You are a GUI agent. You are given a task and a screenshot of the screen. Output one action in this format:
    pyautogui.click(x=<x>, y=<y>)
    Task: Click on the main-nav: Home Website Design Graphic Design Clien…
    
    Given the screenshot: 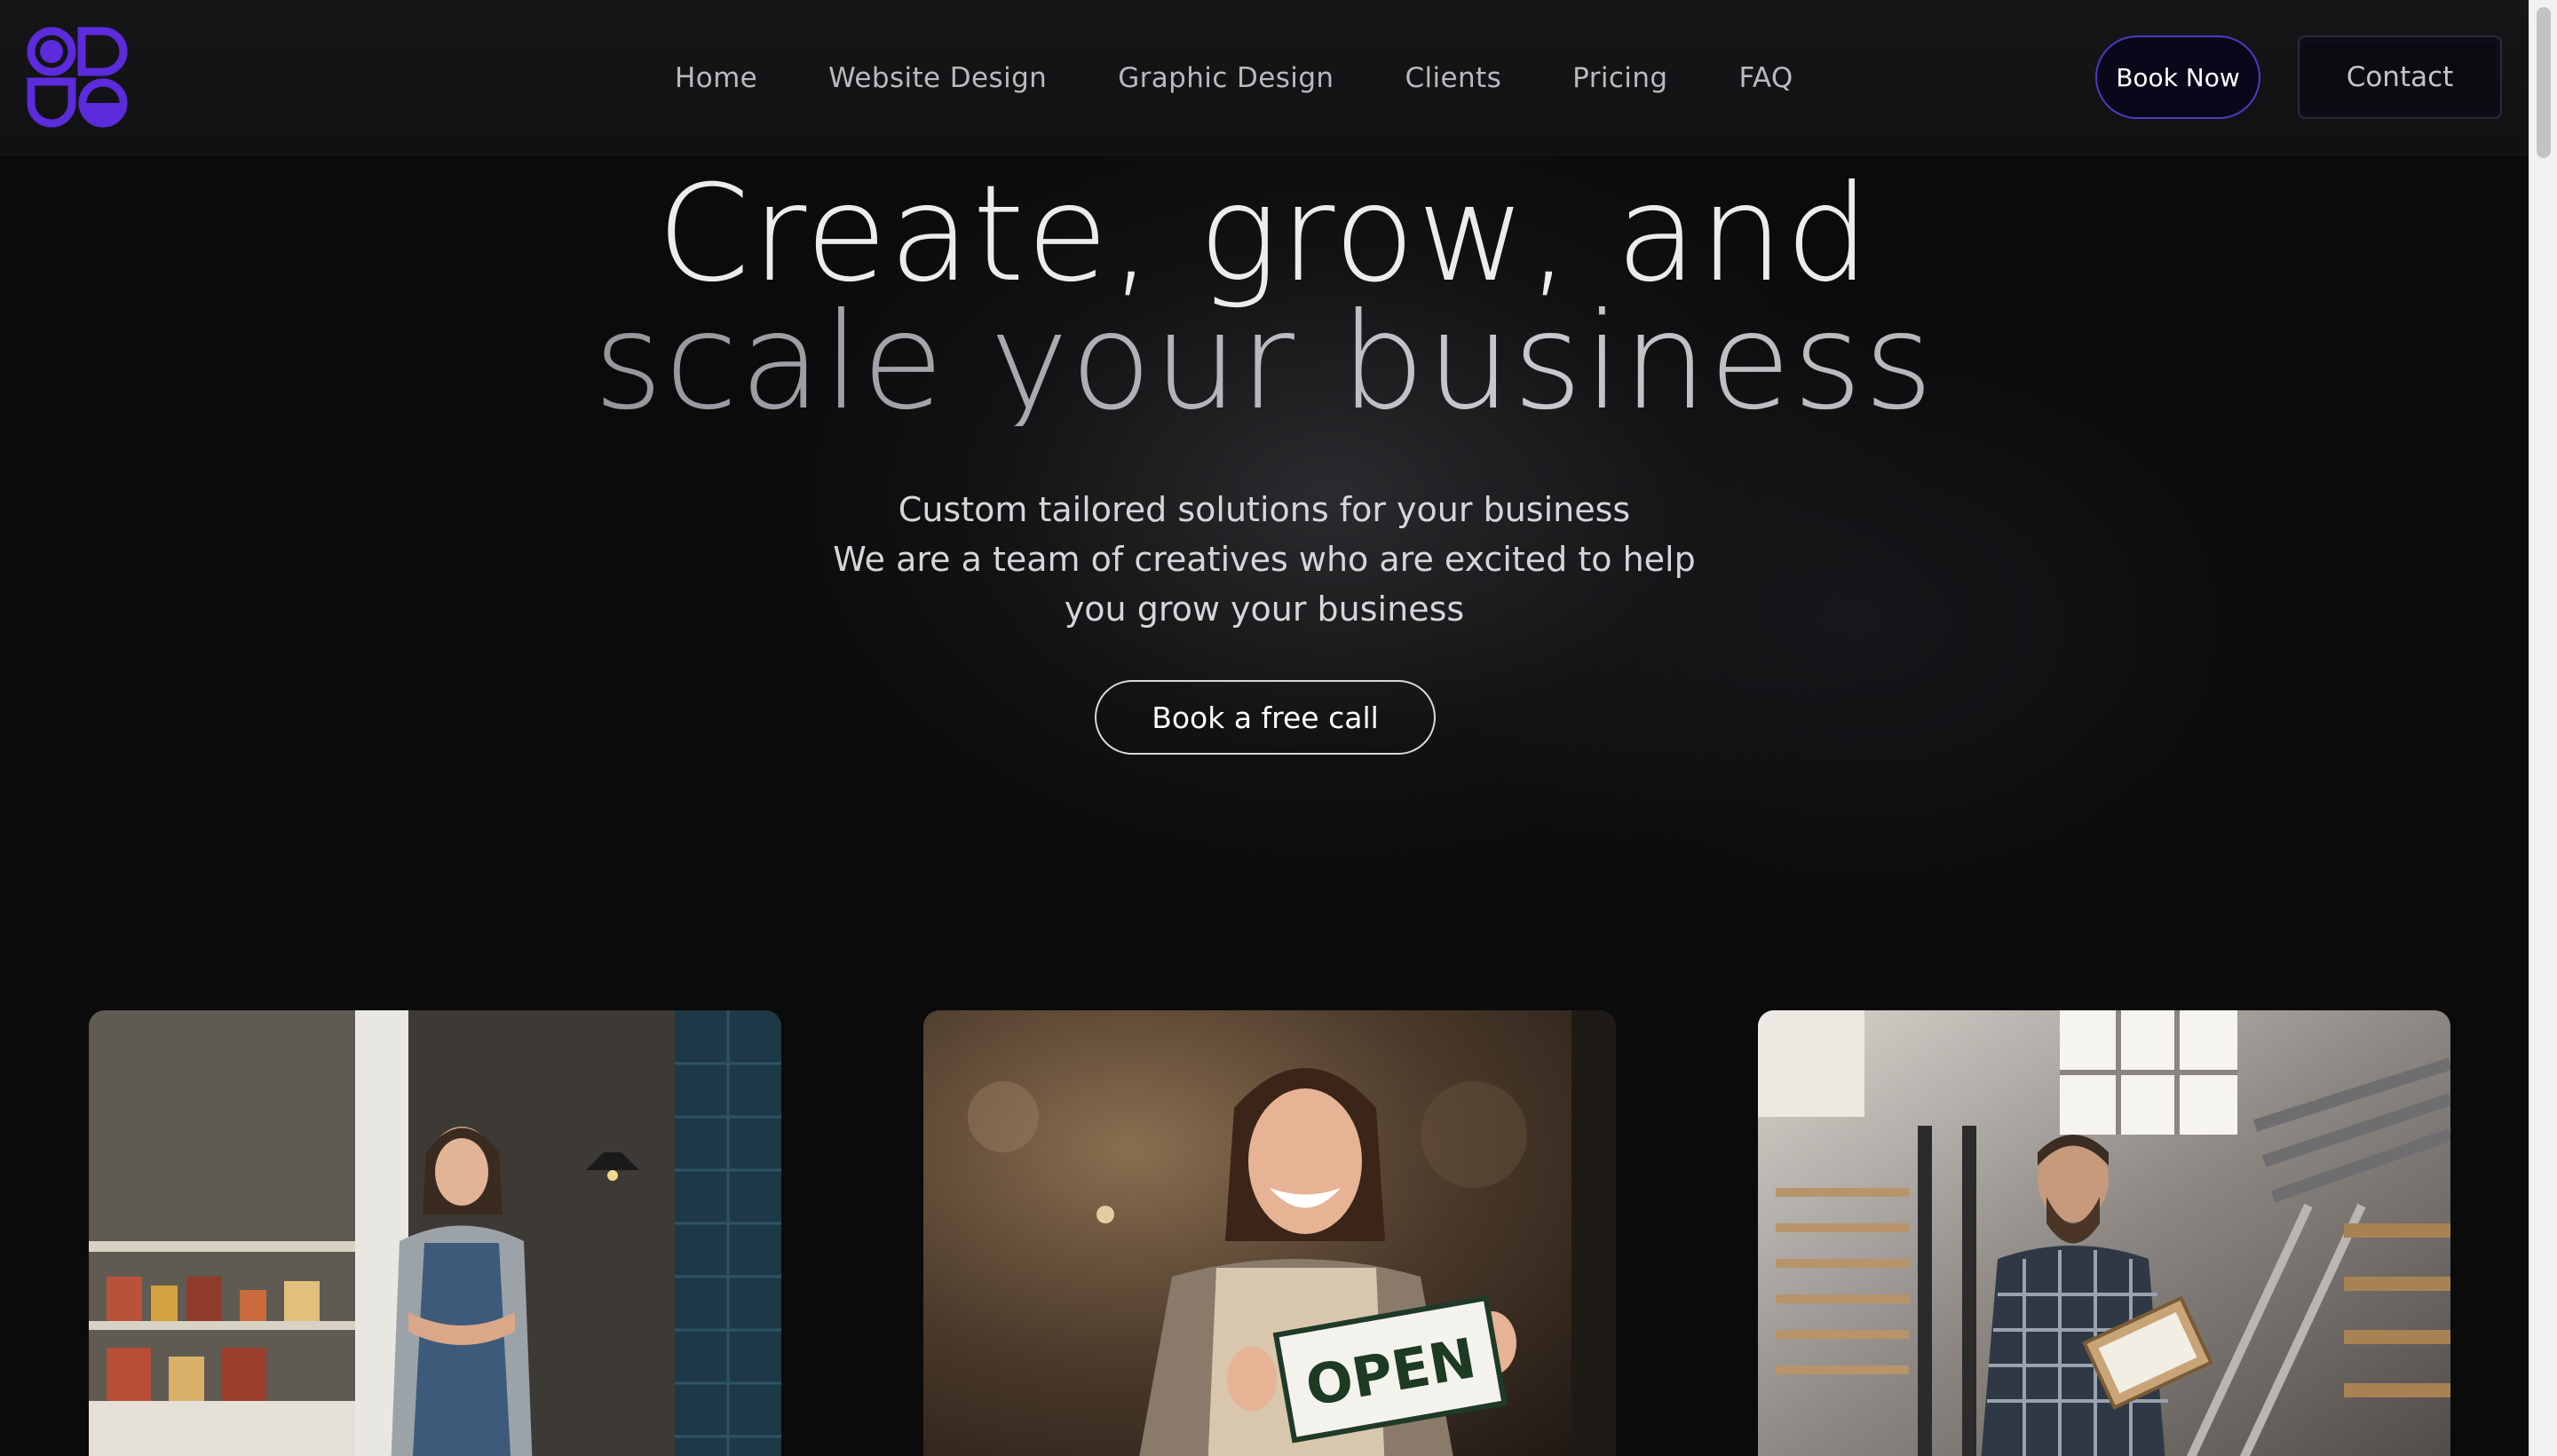 What is the action you would take?
    pyautogui.click(x=1234, y=78)
    